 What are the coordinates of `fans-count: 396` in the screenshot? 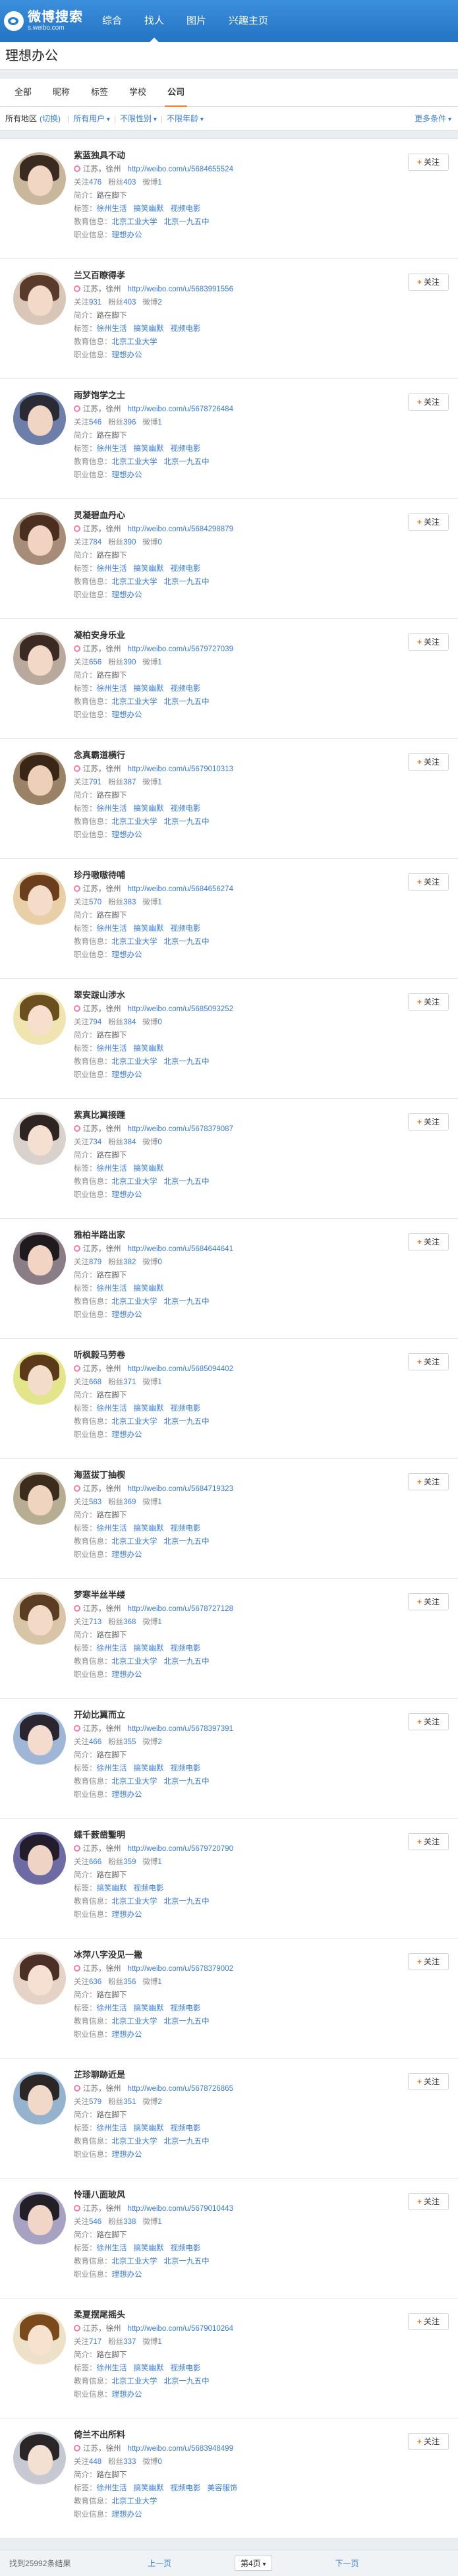 It's located at (129, 423).